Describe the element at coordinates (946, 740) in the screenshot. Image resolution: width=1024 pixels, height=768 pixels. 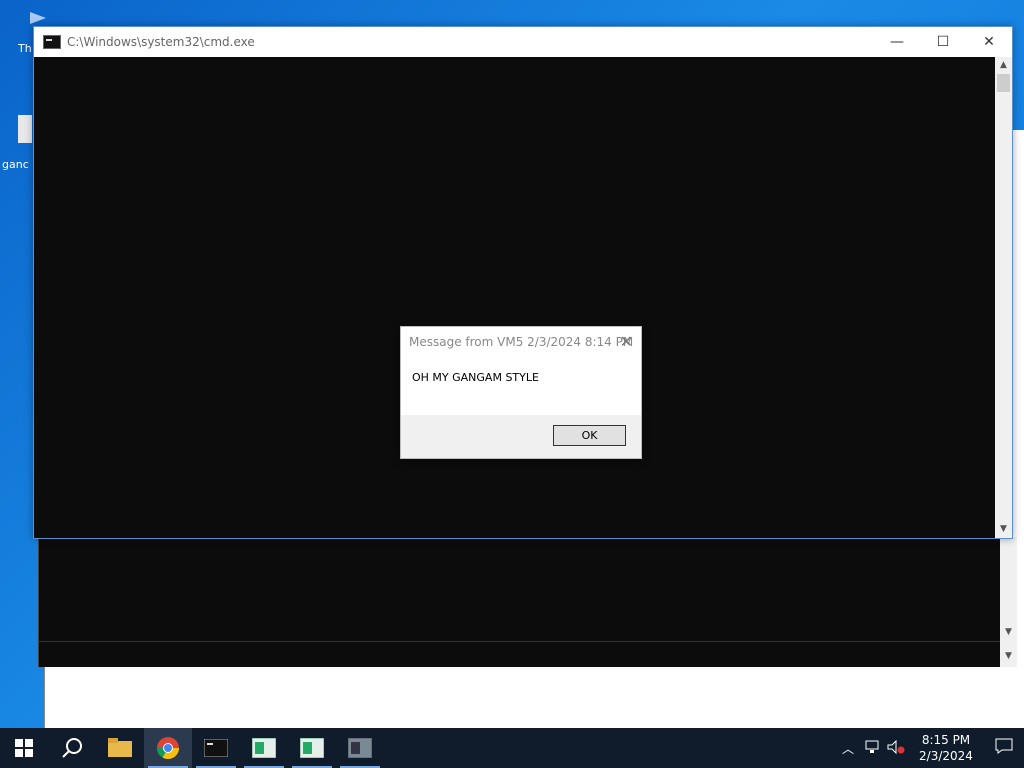
I see `clock-time: 8:15 PM` at that location.